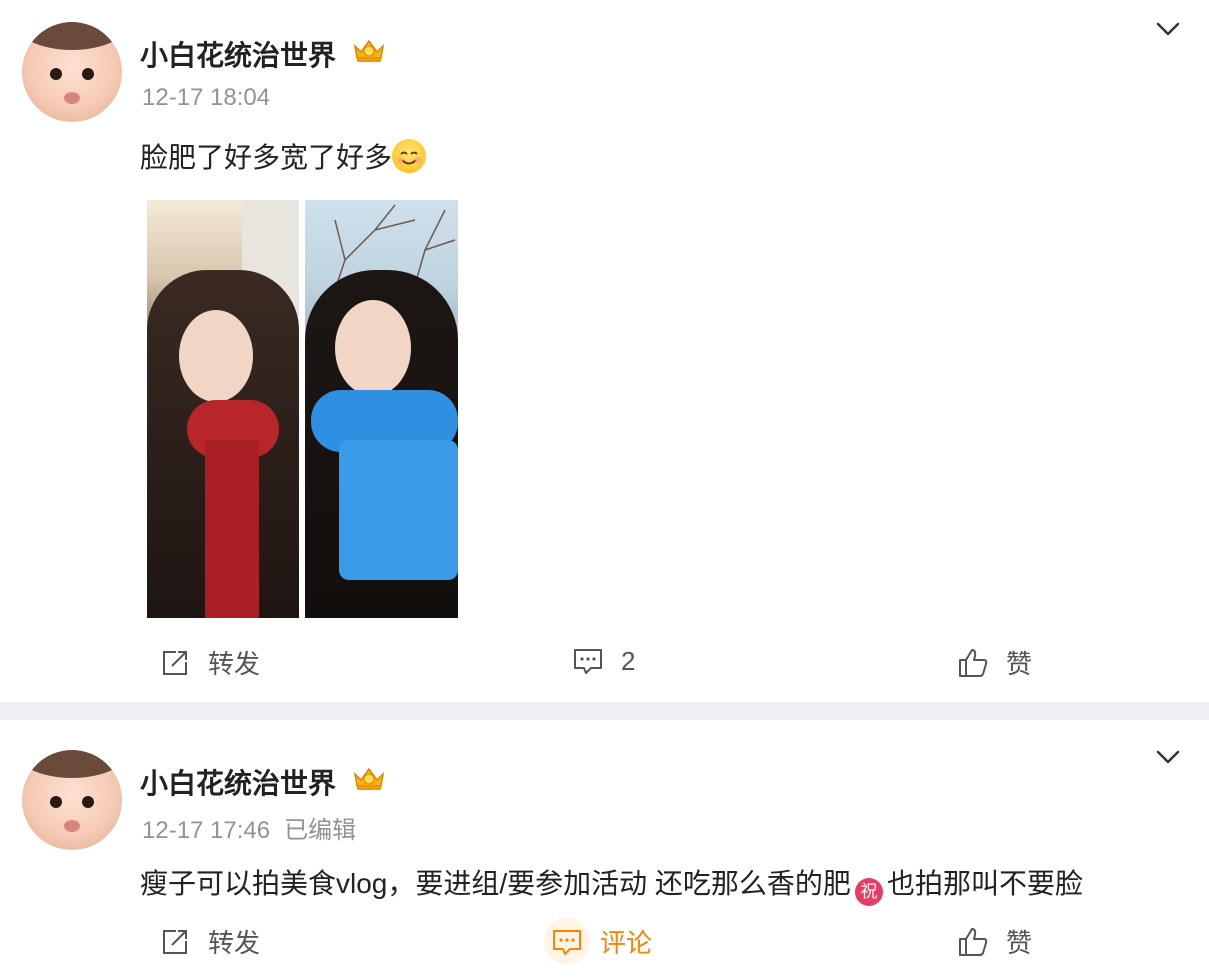  What do you see at coordinates (604, 711) in the screenshot?
I see `post-separator` at bounding box center [604, 711].